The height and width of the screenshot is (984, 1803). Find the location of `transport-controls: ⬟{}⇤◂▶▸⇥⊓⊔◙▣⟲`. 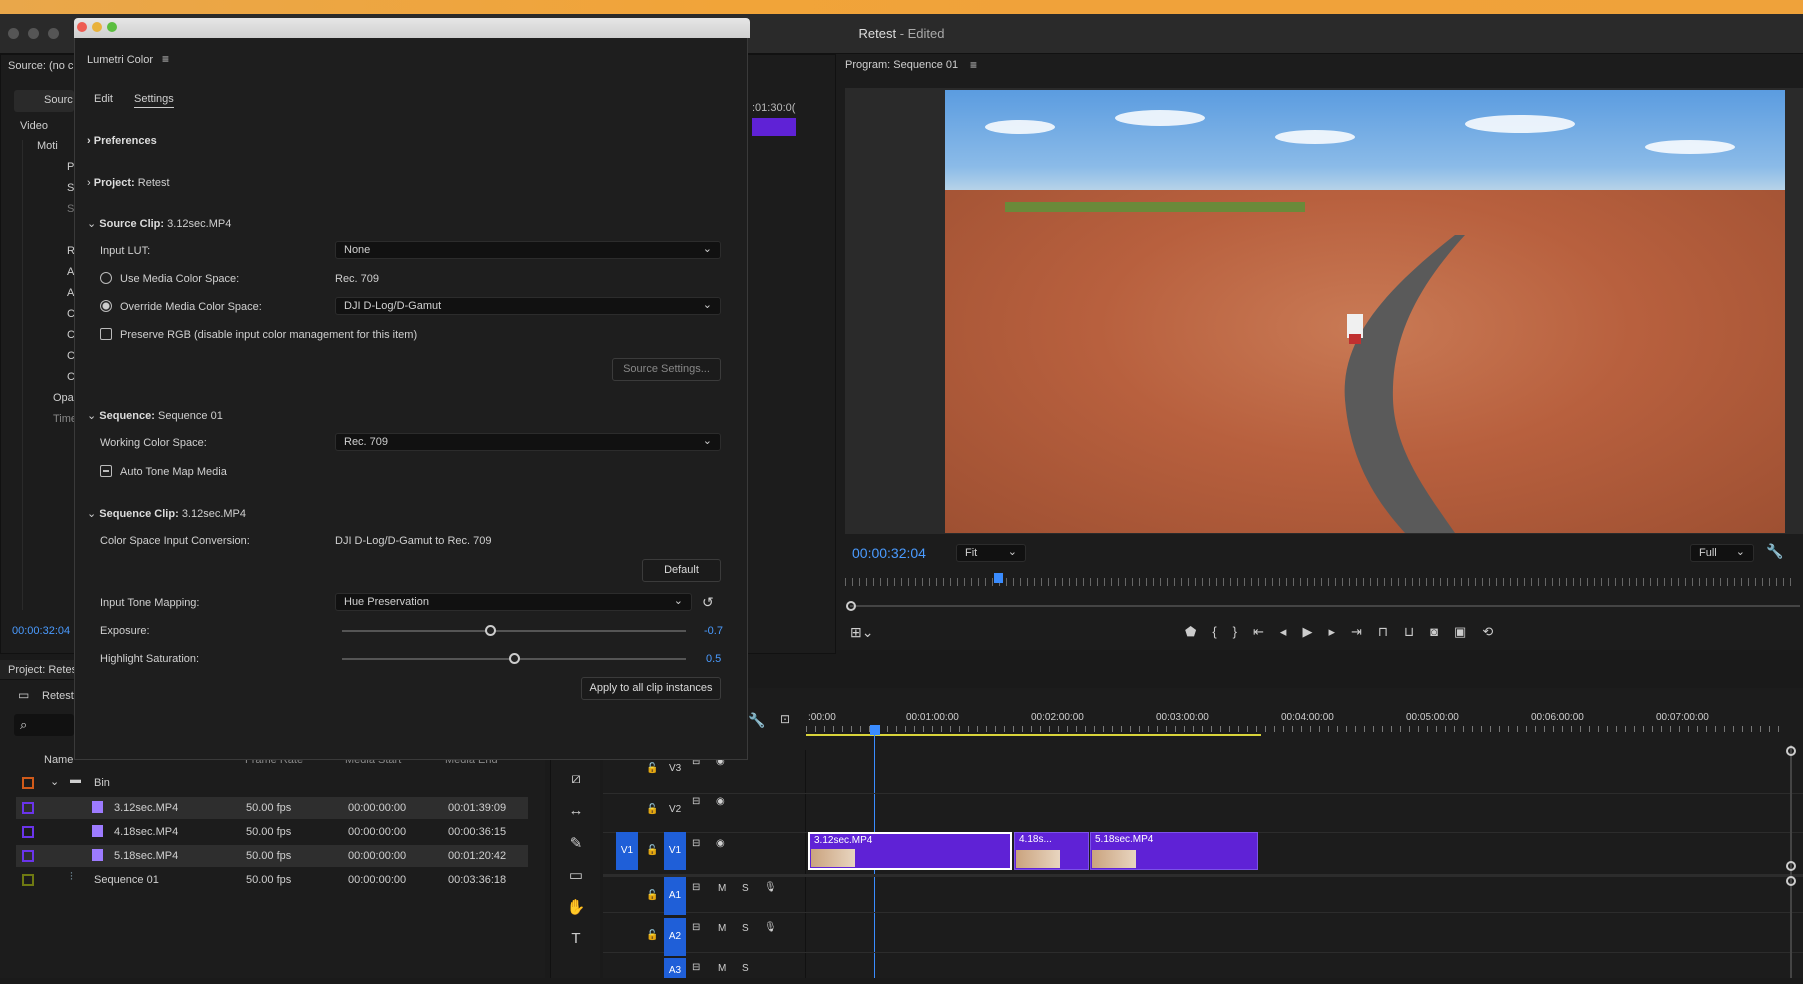

transport-controls: ⬟{}⇤◂▶▸⇥⊓⊔◙▣⟲ is located at coordinates (1347, 632).